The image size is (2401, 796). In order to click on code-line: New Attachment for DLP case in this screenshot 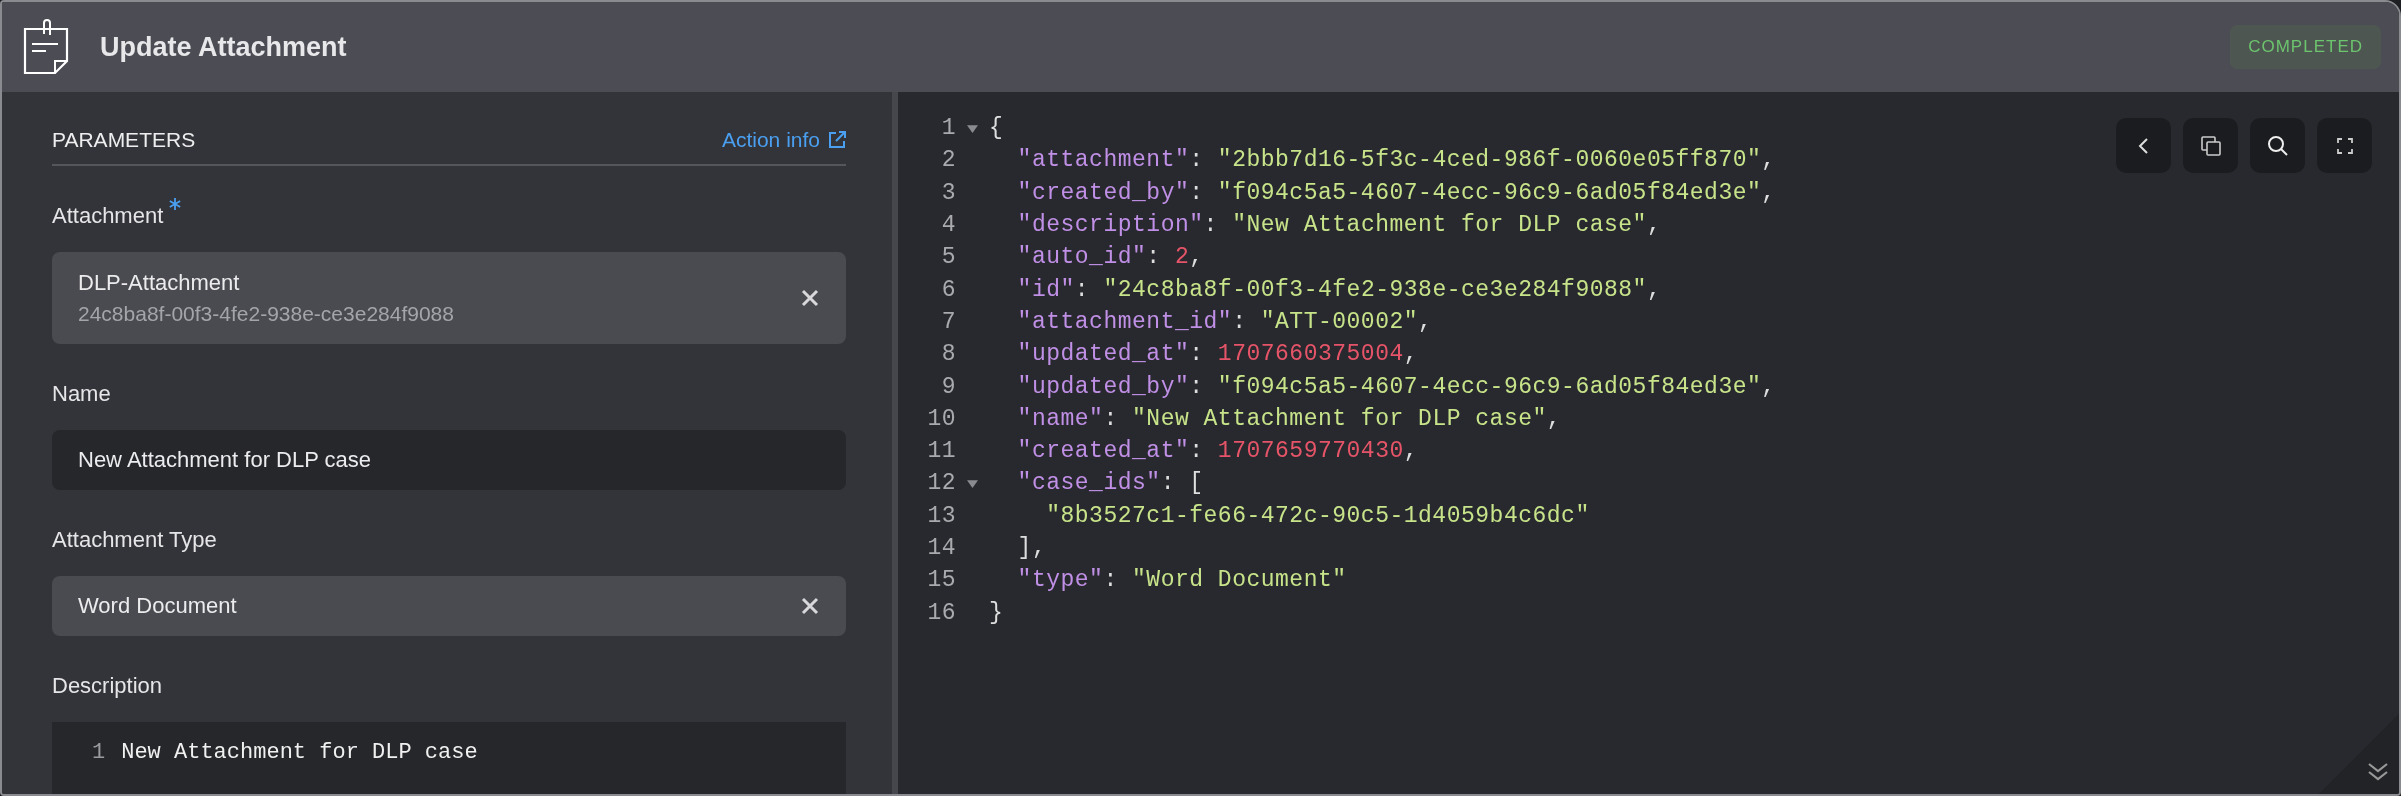, I will do `click(299, 752)`.